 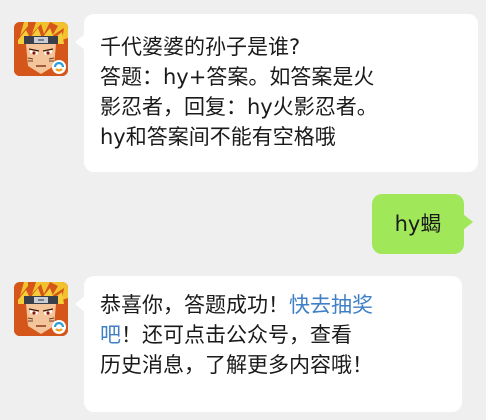 I want to click on message-text-line: hy和答案间不能有空格哦, so click(x=218, y=137).